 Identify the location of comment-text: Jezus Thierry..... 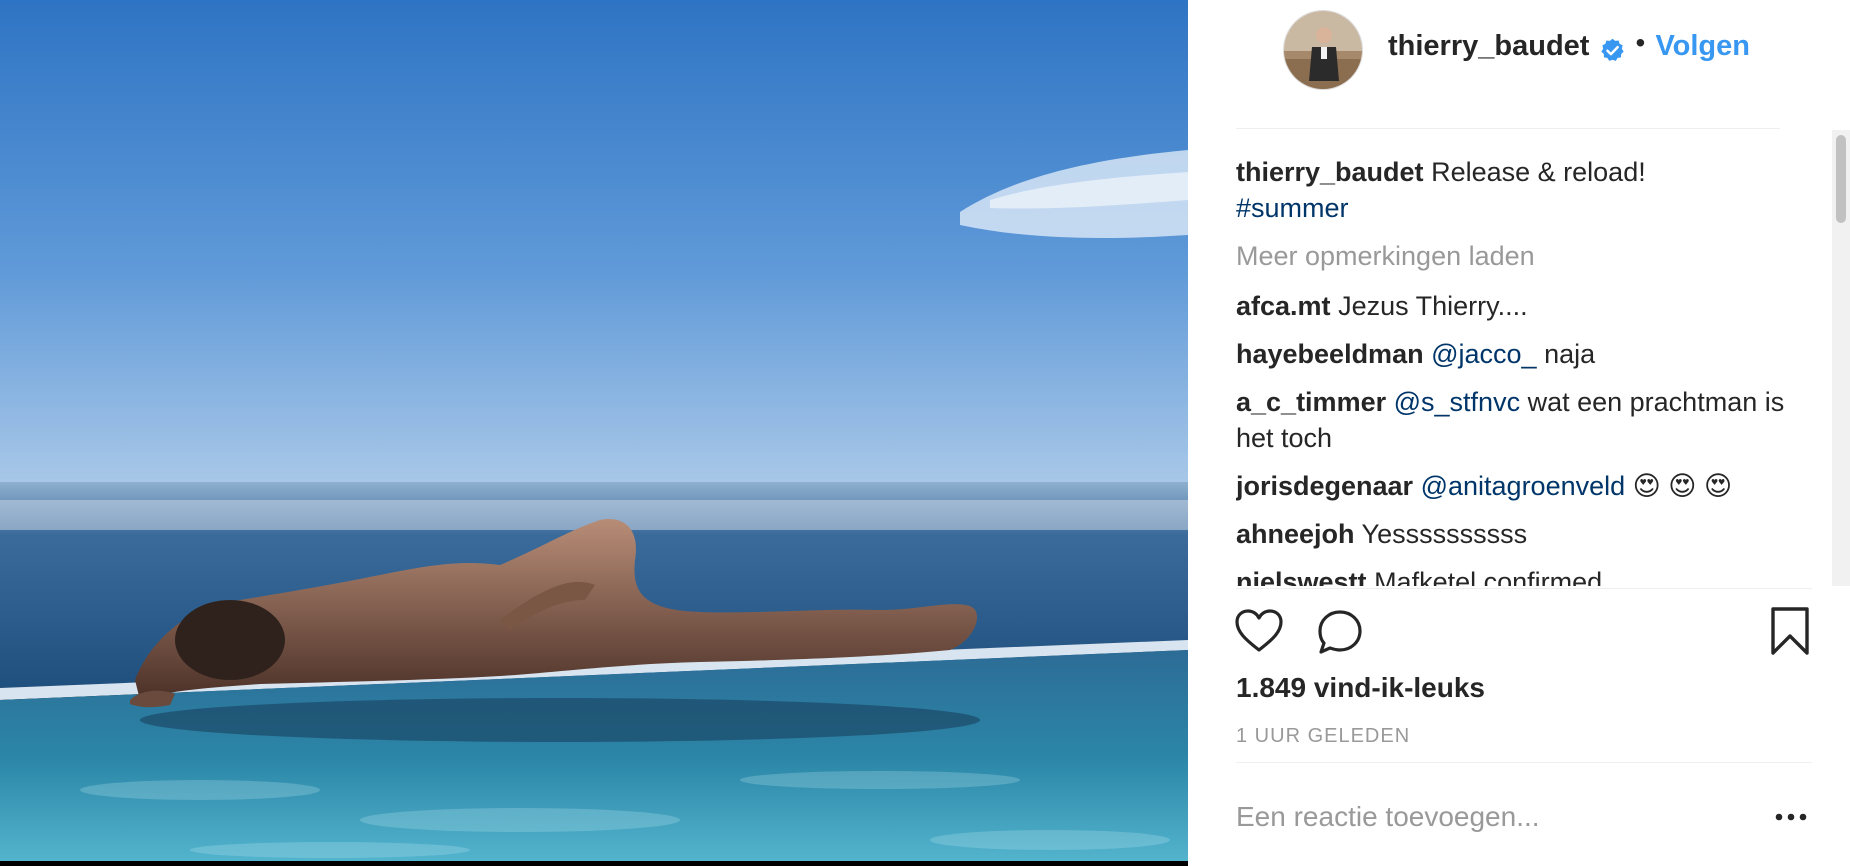
(1433, 306).